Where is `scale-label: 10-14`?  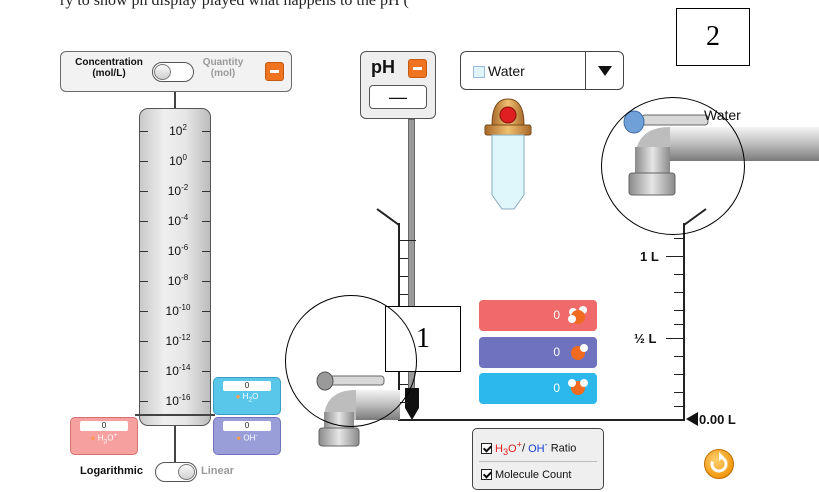
scale-label: 10-14 is located at coordinates (178, 370).